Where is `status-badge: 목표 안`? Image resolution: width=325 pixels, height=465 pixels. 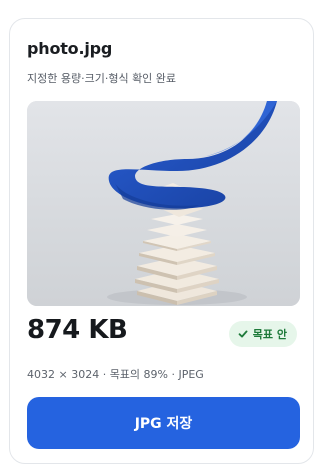 status-badge: 목표 안 is located at coordinates (262, 334).